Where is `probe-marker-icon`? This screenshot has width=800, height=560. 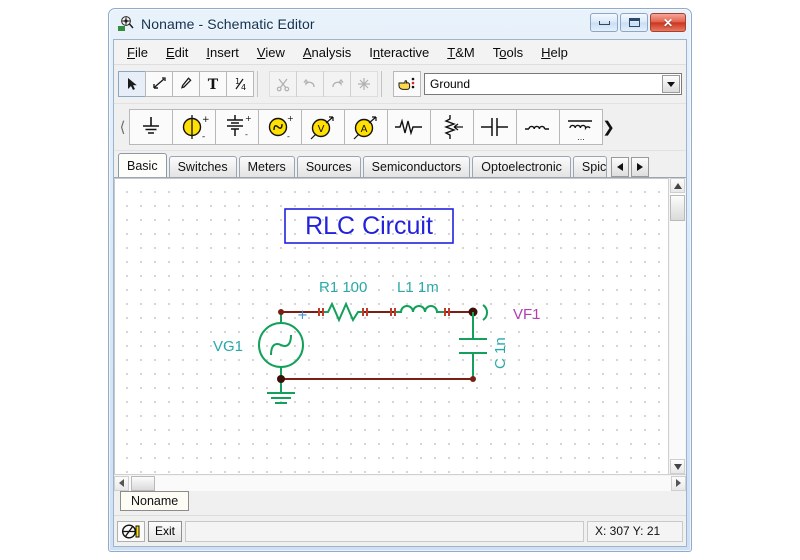
probe-marker-icon is located at coordinates (485, 312).